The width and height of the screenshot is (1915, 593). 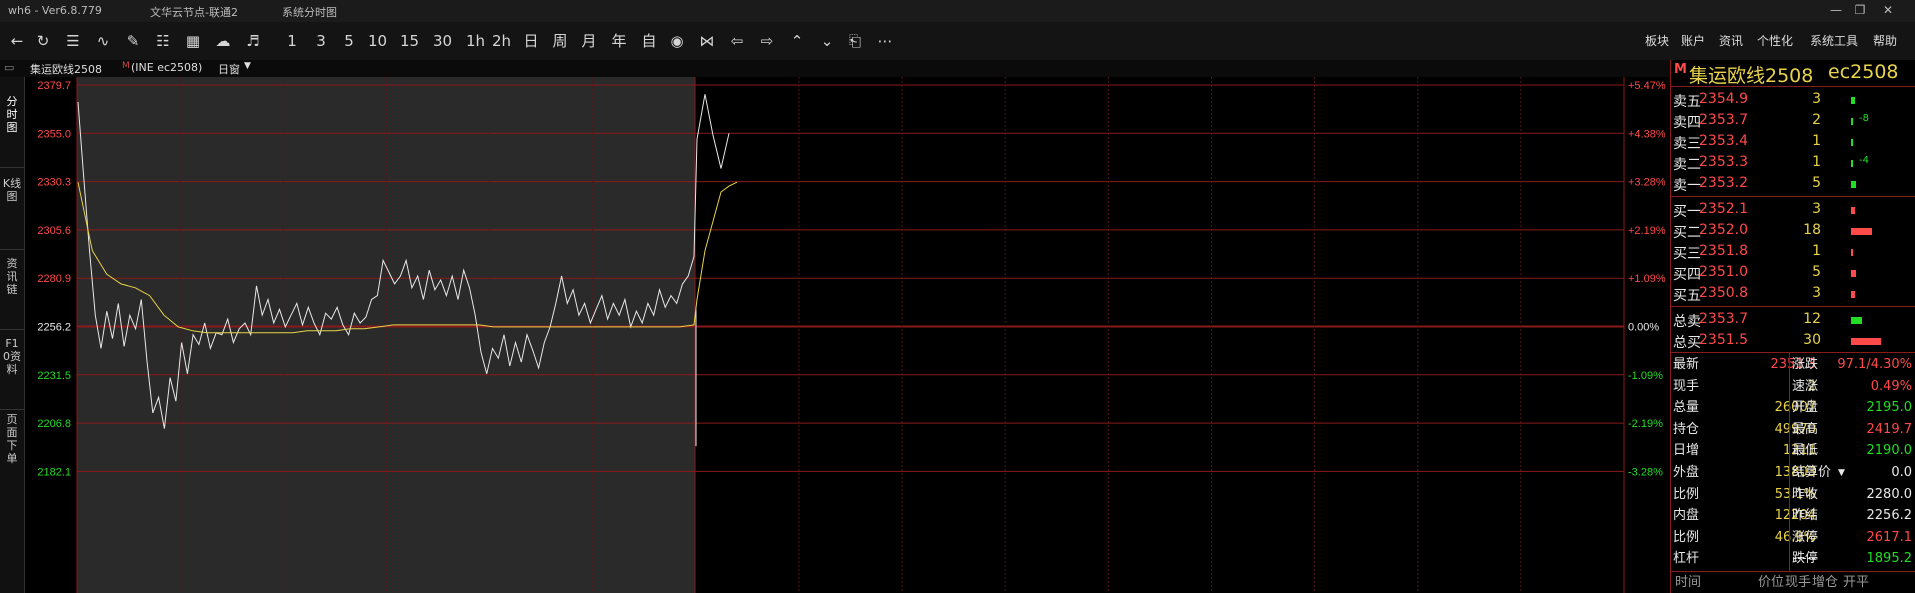 I want to click on stat-label: 速涨, so click(x=1805, y=386).